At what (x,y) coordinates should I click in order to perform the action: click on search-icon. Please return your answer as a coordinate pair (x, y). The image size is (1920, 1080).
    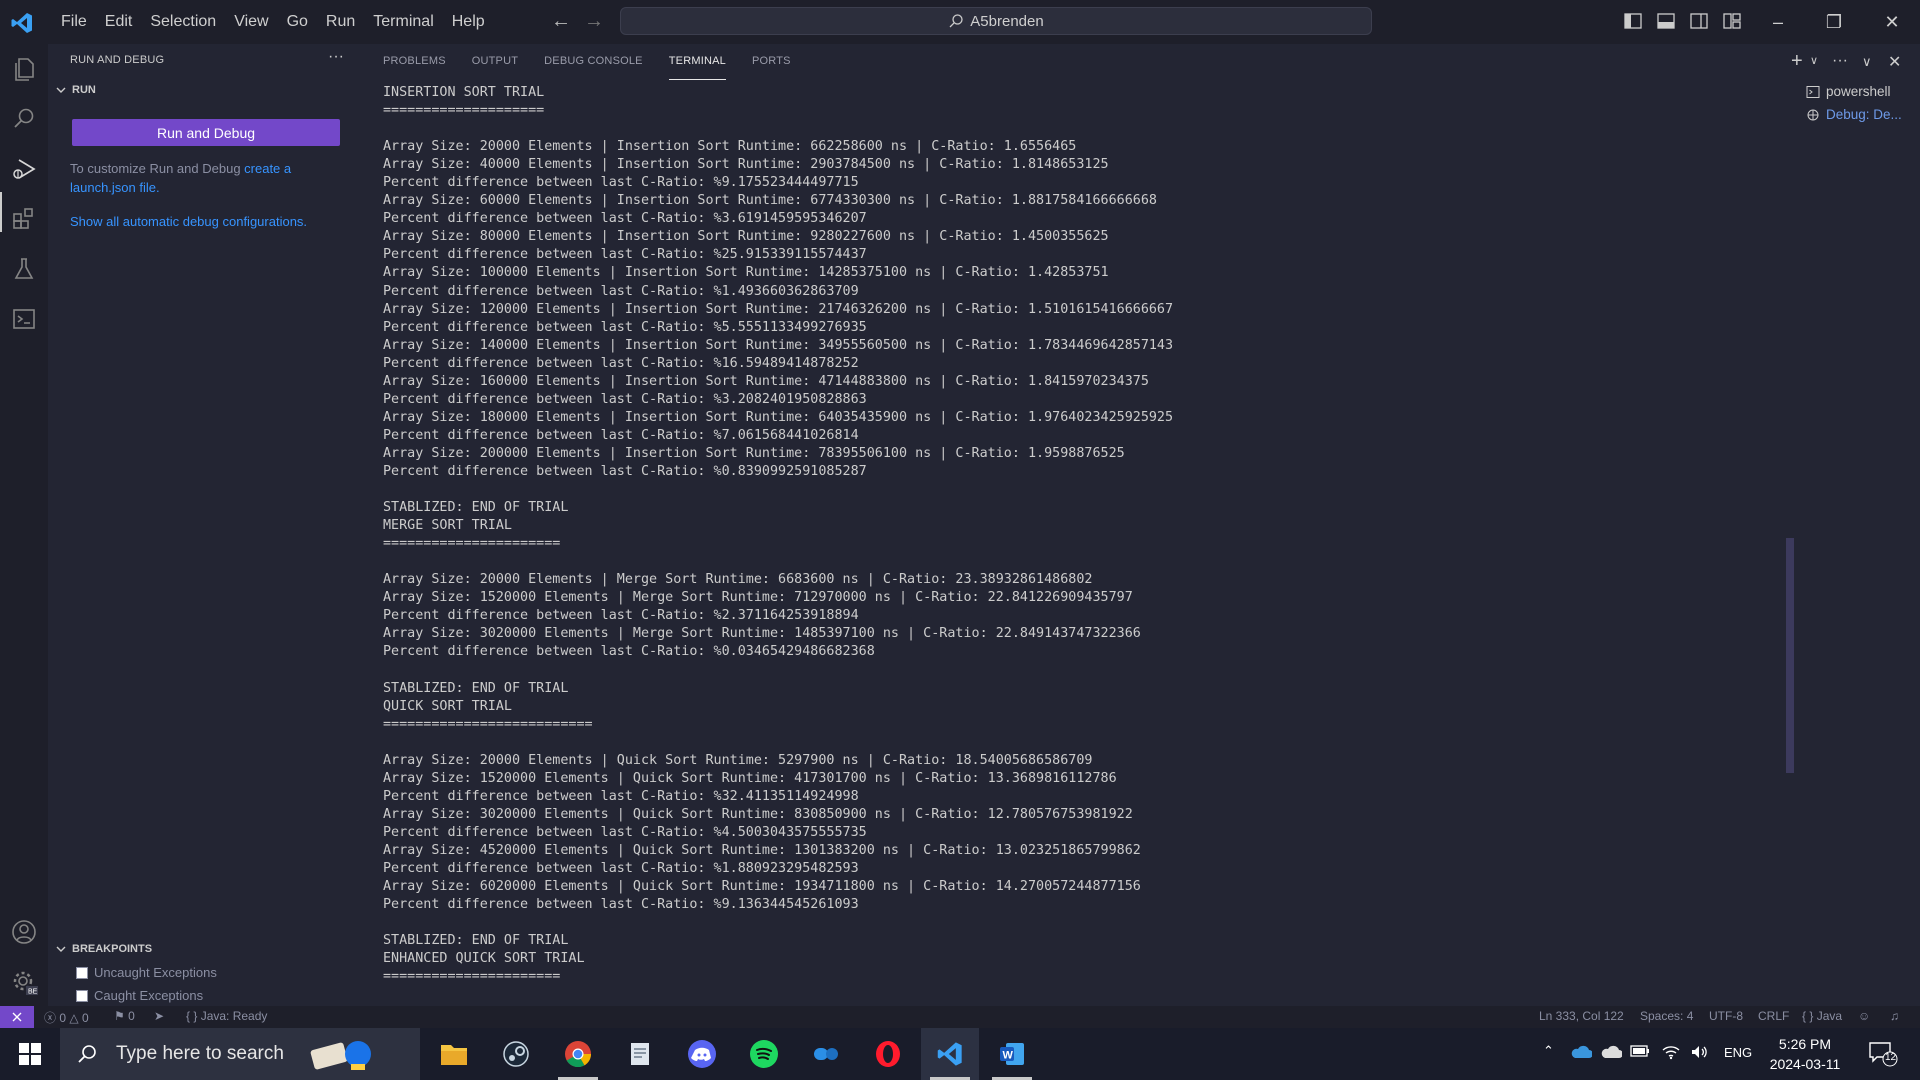
    Looking at the image, I should click on (24, 119).